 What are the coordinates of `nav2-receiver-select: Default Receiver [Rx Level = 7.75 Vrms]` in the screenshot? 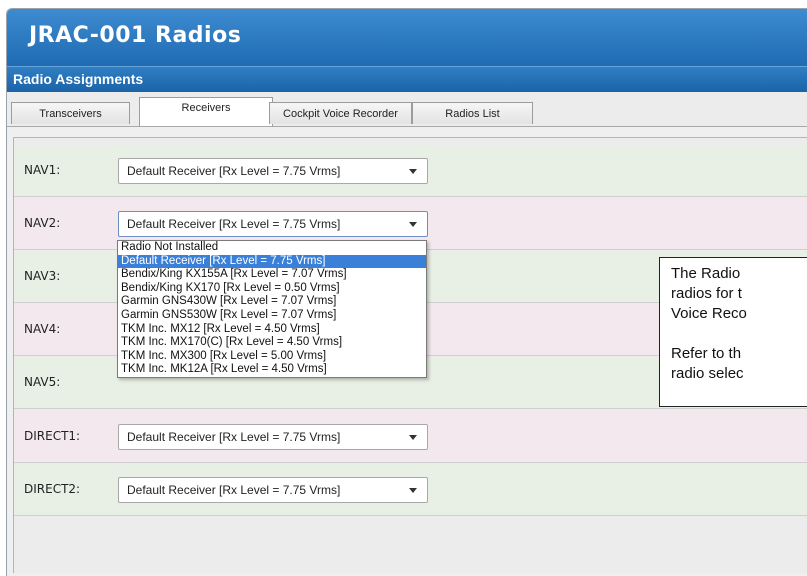 It's located at (273, 224).